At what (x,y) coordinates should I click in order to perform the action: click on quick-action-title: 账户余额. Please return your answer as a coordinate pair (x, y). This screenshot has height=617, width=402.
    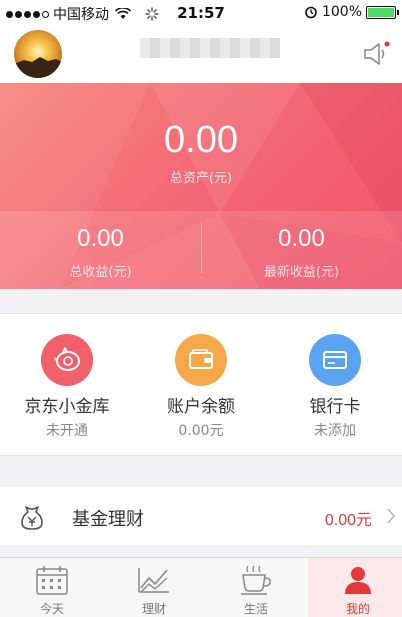
    Looking at the image, I should click on (201, 407).